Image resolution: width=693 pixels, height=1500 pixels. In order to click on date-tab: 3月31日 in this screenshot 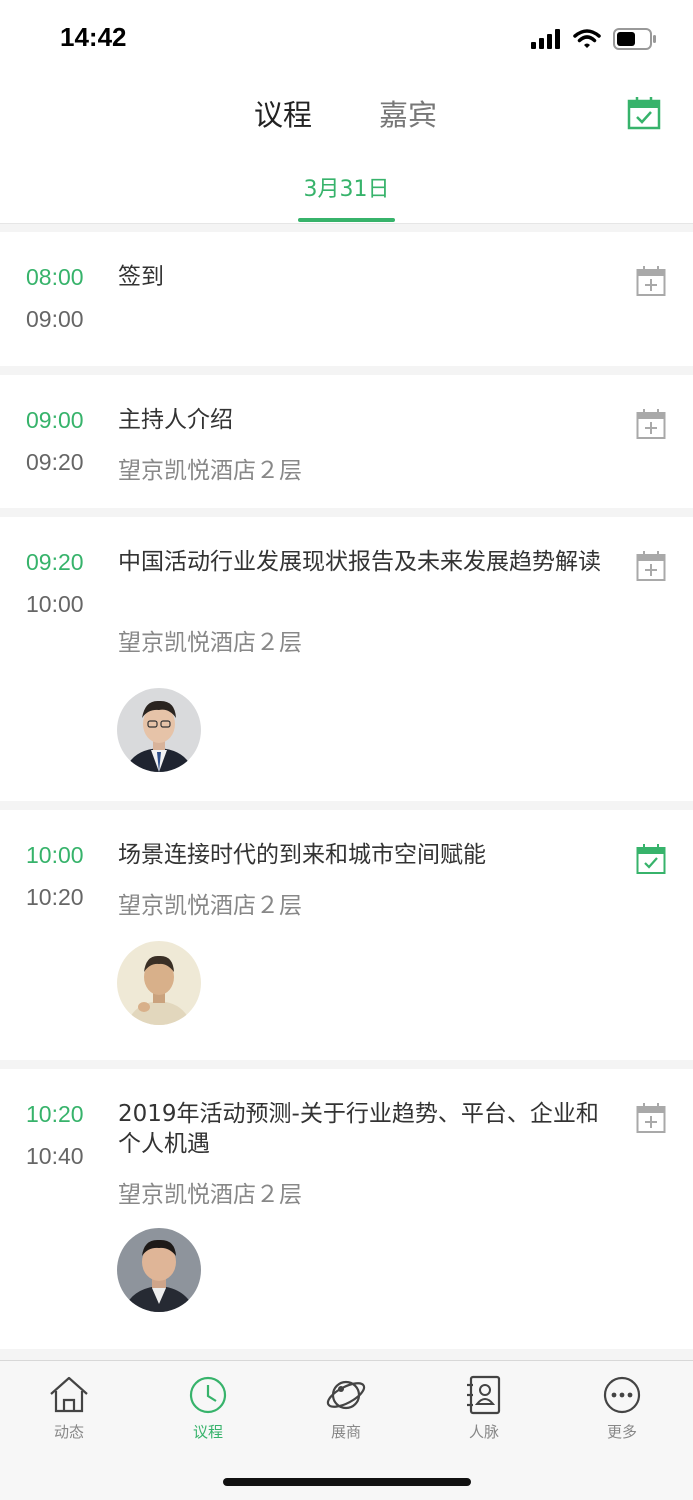, I will do `click(346, 187)`.